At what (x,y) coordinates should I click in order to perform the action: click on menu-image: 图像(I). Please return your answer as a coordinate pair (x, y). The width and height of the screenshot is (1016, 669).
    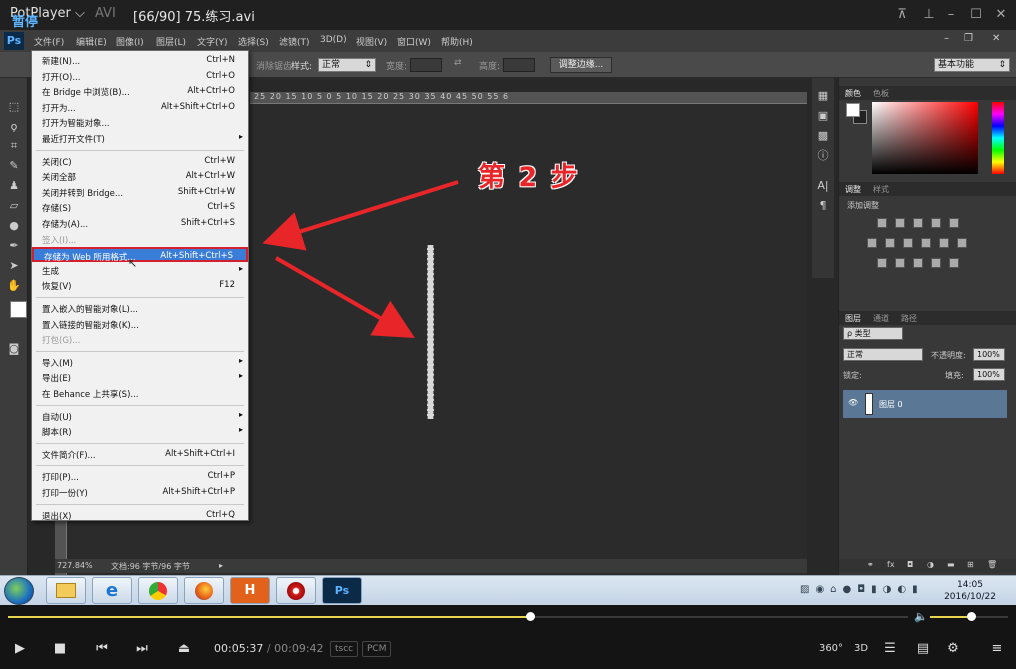
    Looking at the image, I should click on (130, 41).